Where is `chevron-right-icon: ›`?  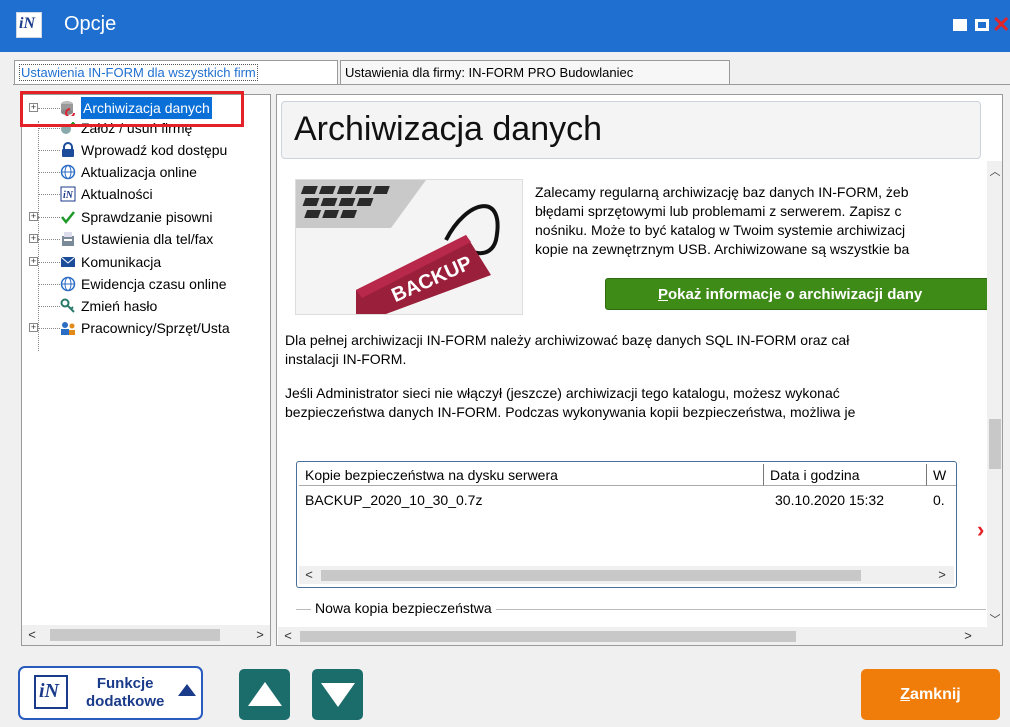 chevron-right-icon: › is located at coordinates (980, 530).